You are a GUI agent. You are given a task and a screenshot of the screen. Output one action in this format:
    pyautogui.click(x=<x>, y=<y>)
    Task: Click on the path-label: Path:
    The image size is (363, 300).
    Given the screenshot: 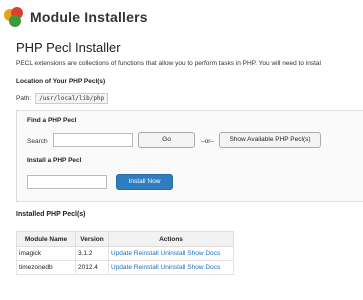 What is the action you would take?
    pyautogui.click(x=24, y=98)
    